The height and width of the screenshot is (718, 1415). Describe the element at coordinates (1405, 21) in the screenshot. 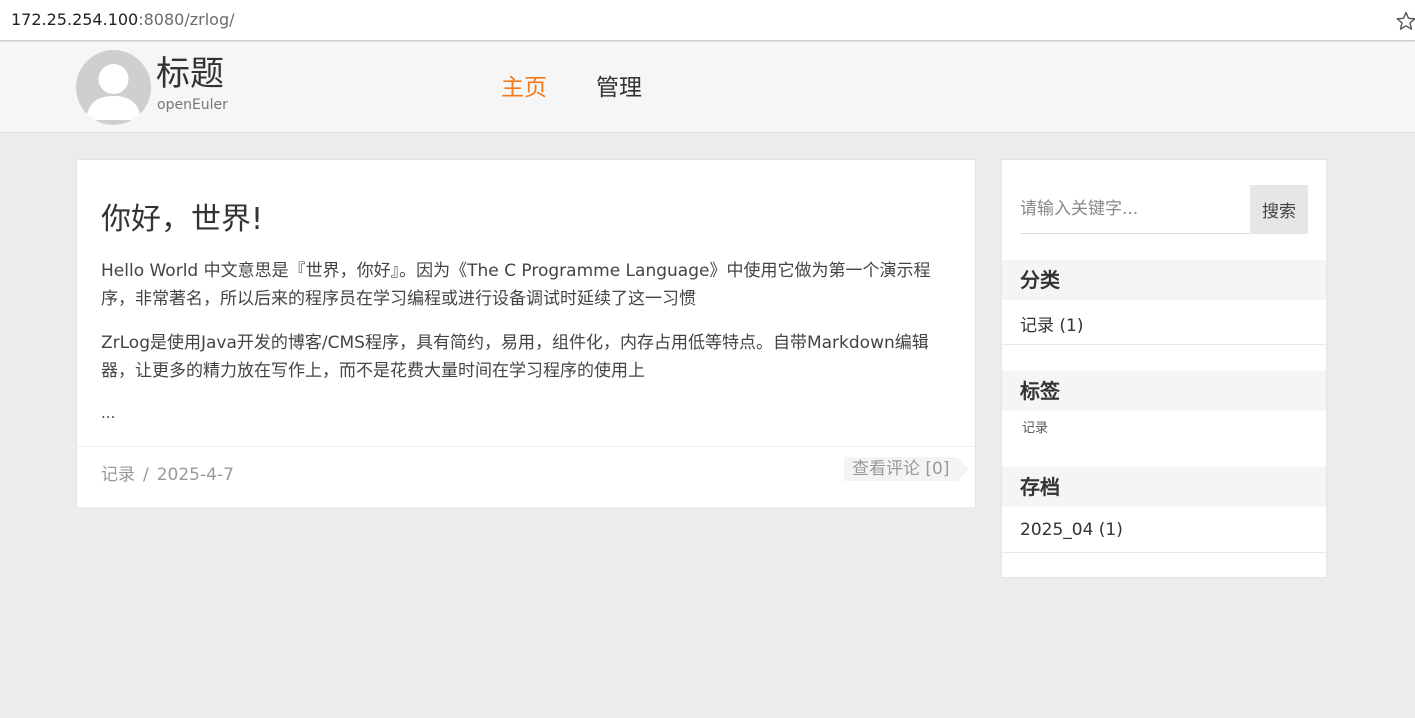

I see `bookmark-star-icon` at that location.